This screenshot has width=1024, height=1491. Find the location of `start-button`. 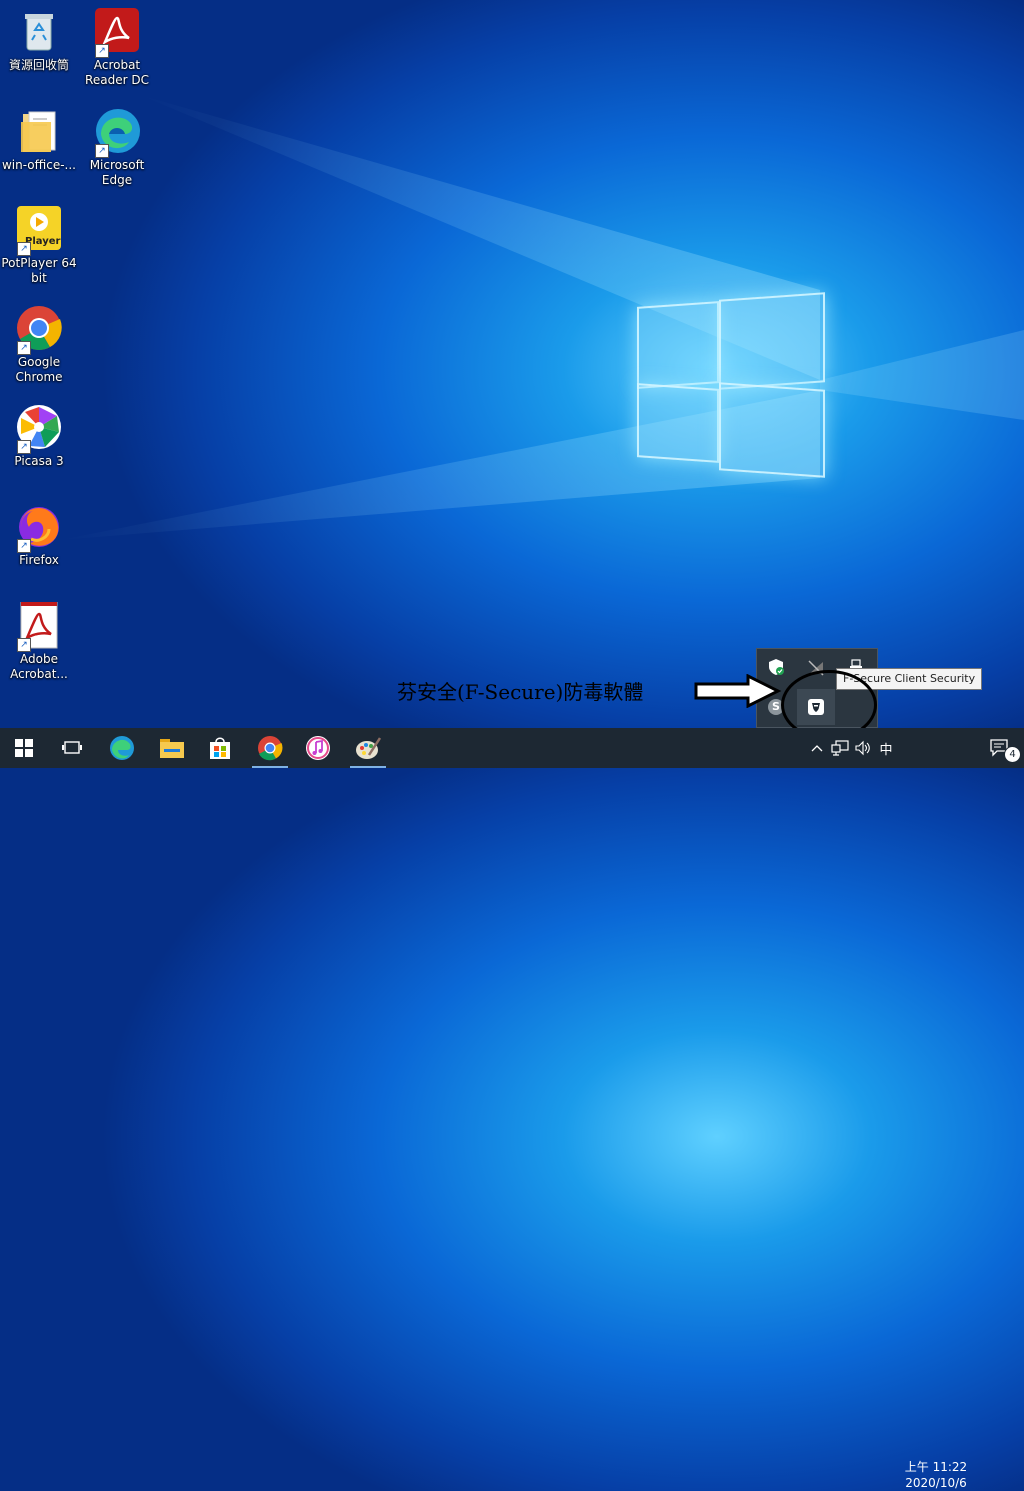

start-button is located at coordinates (24, 748).